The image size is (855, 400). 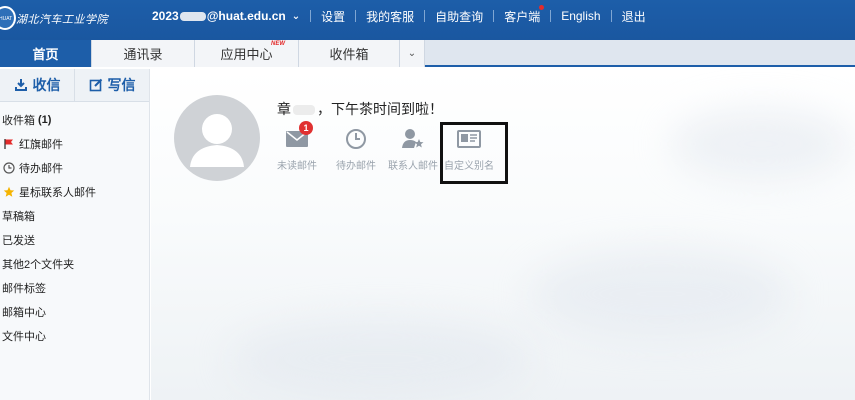 I want to click on compose-row: 收信 写信, so click(x=74, y=85).